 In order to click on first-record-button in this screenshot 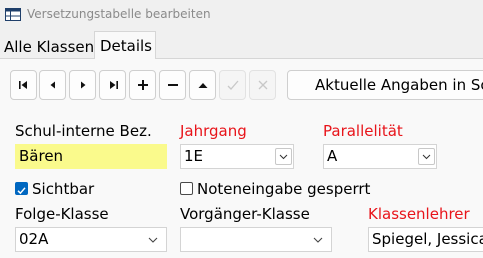, I will do `click(23, 85)`.